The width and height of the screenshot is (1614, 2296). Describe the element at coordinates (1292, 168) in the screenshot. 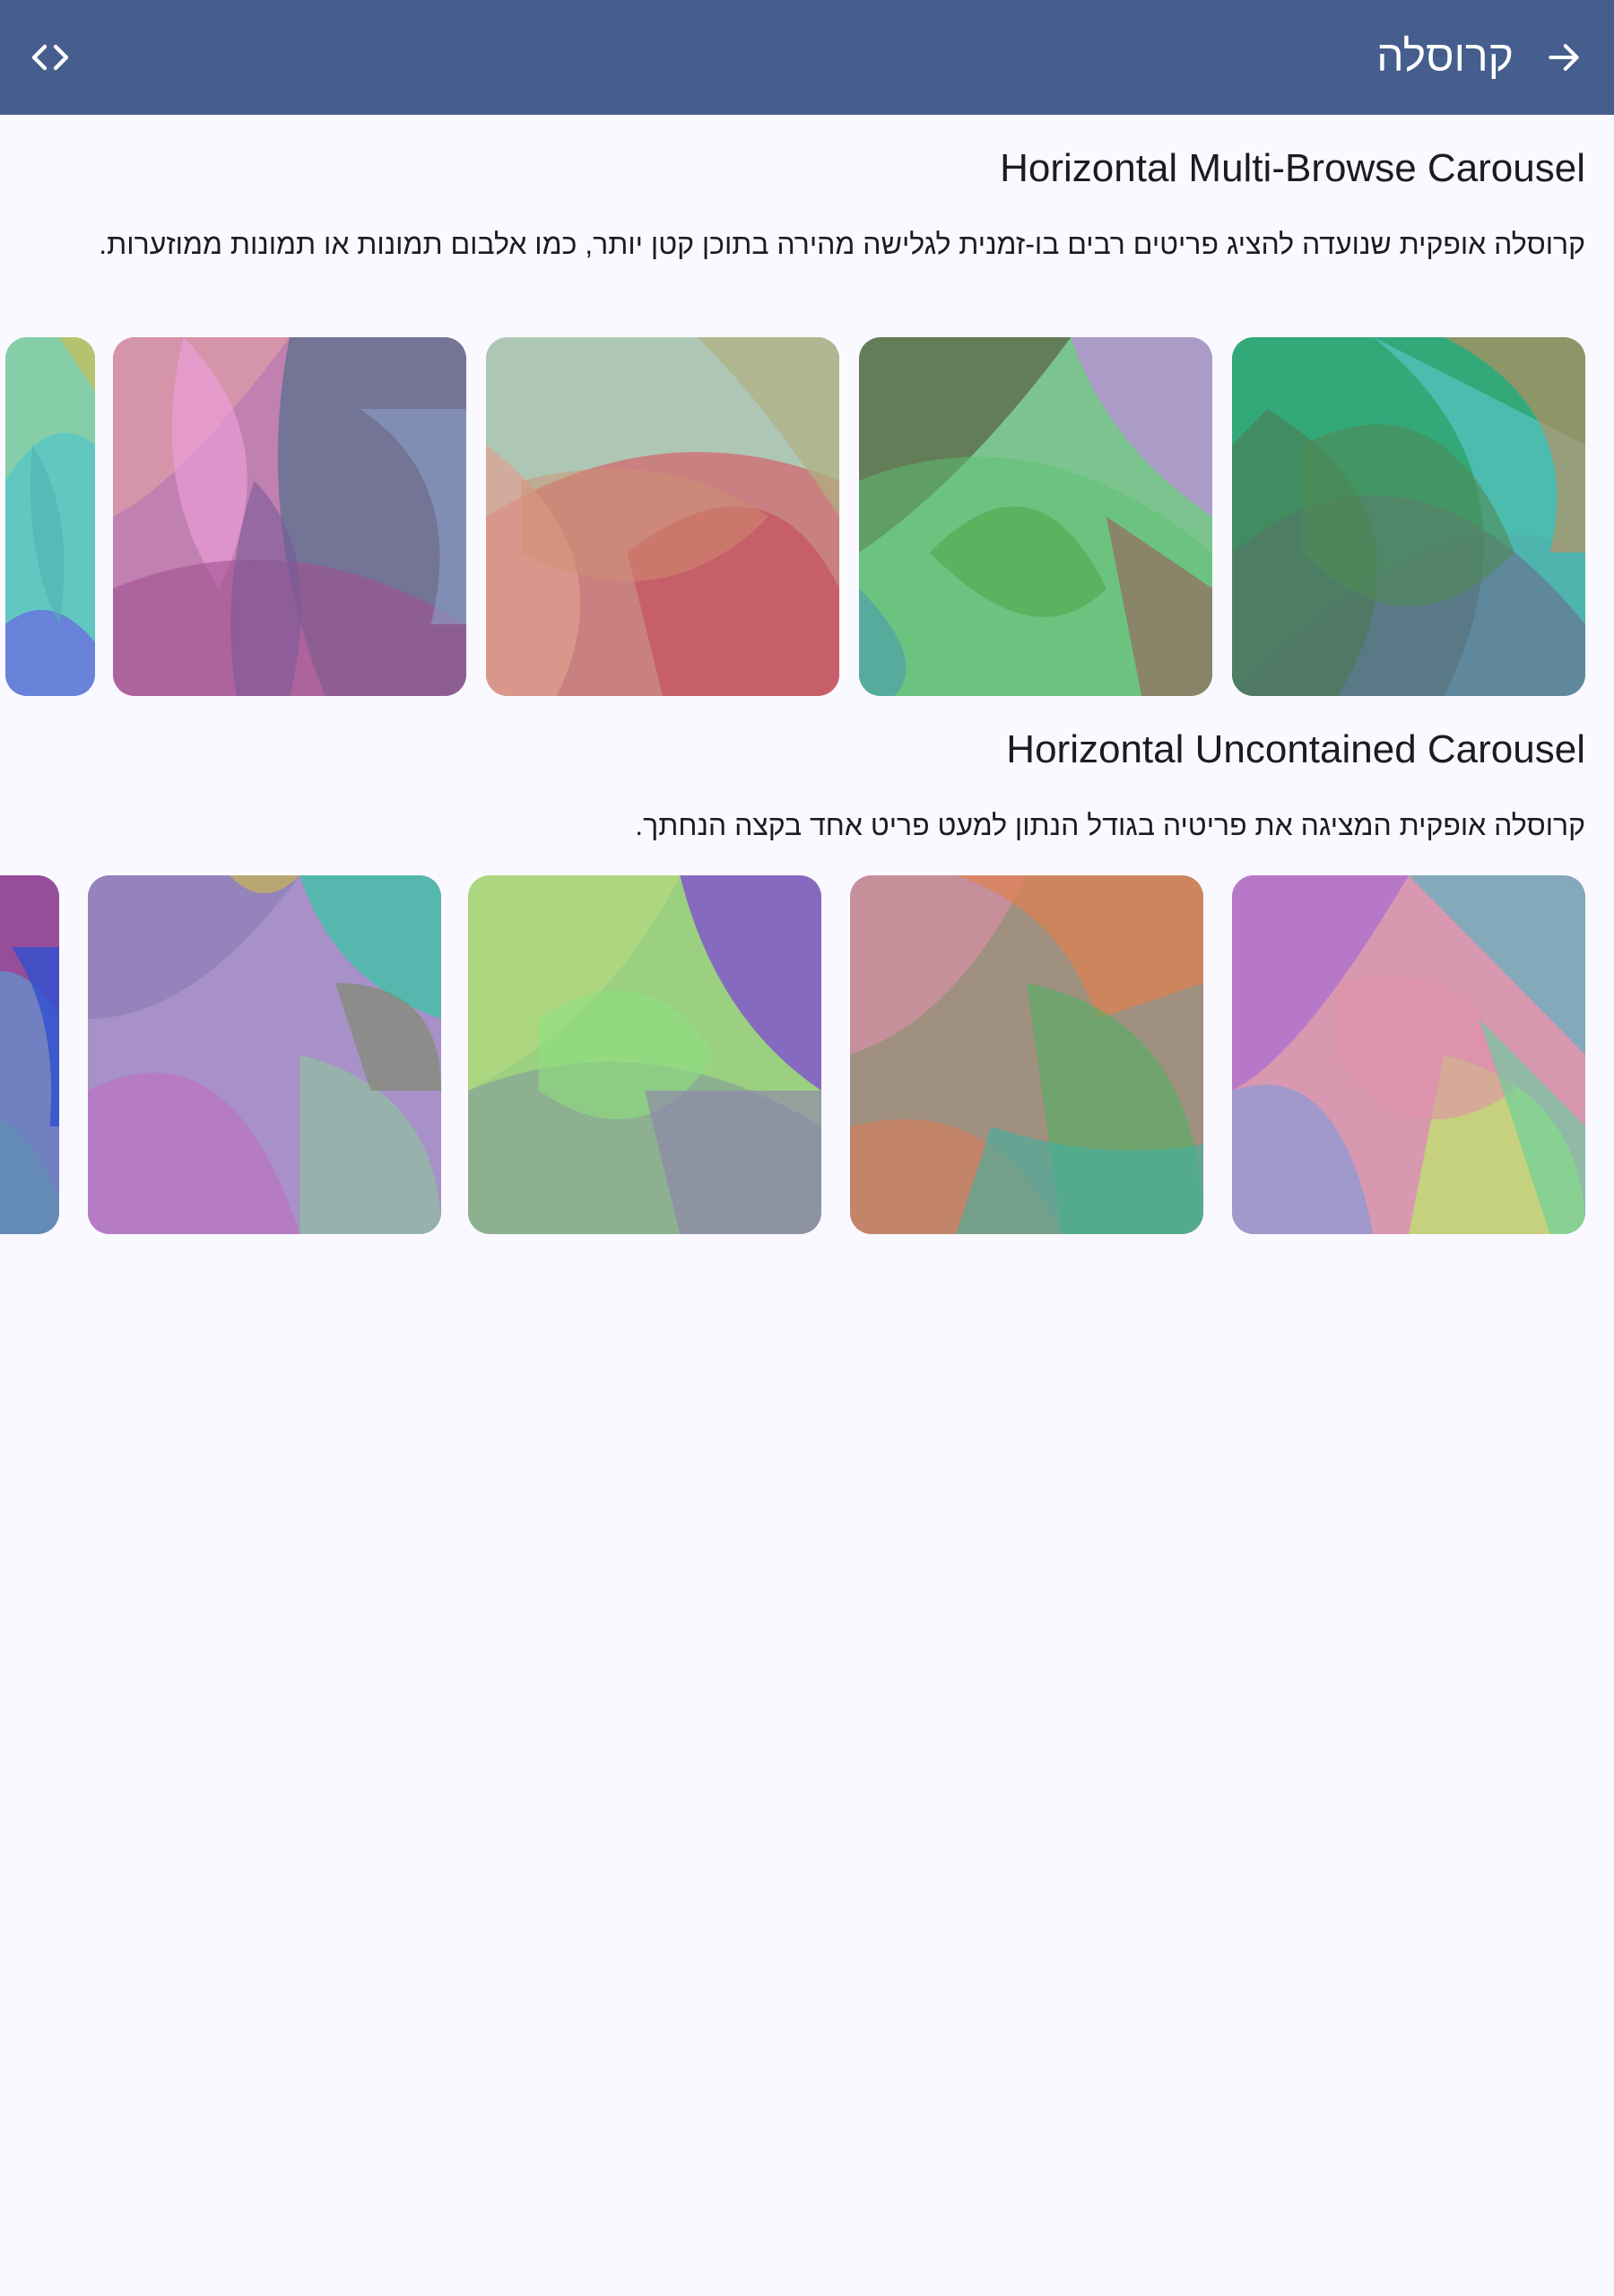

I see `multi-browse-title: Horizontal Multi-Browse Carousel` at that location.